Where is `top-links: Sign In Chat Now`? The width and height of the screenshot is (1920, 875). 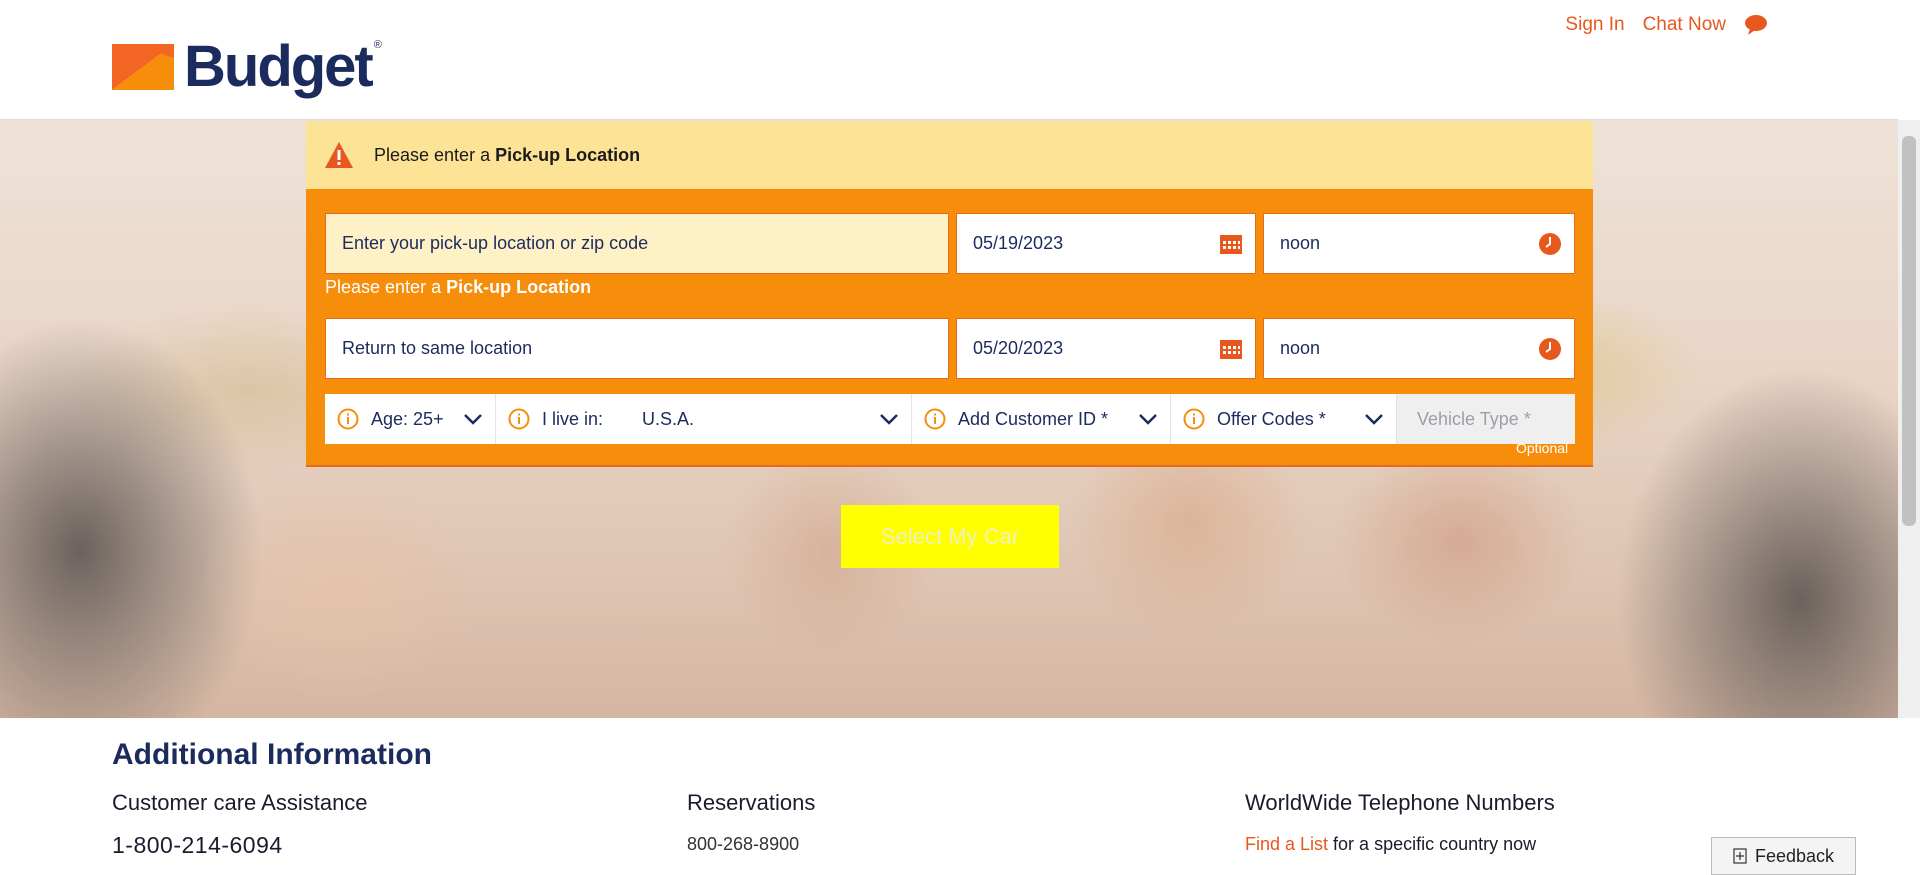 top-links: Sign In Chat Now is located at coordinates (1666, 25).